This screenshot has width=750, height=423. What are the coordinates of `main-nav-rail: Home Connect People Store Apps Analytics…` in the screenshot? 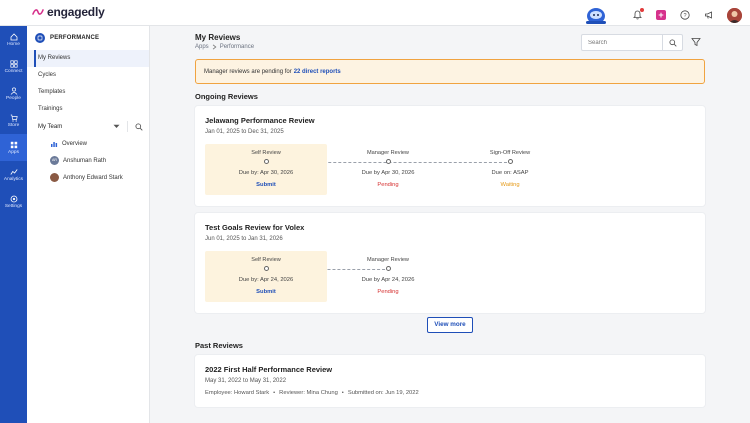 It's located at (13, 224).